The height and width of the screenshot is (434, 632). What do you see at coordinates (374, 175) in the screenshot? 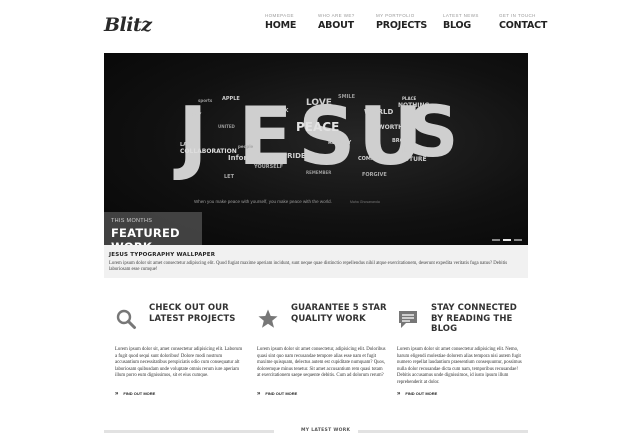
I see `artwork-word: FORGIVE` at bounding box center [374, 175].